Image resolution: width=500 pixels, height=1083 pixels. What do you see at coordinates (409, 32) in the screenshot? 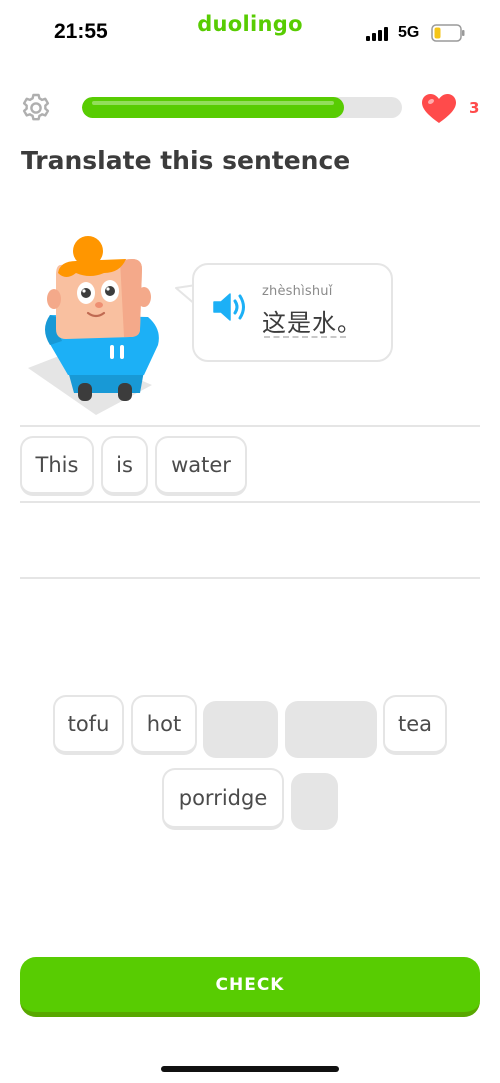
I see `network-type: 5G` at bounding box center [409, 32].